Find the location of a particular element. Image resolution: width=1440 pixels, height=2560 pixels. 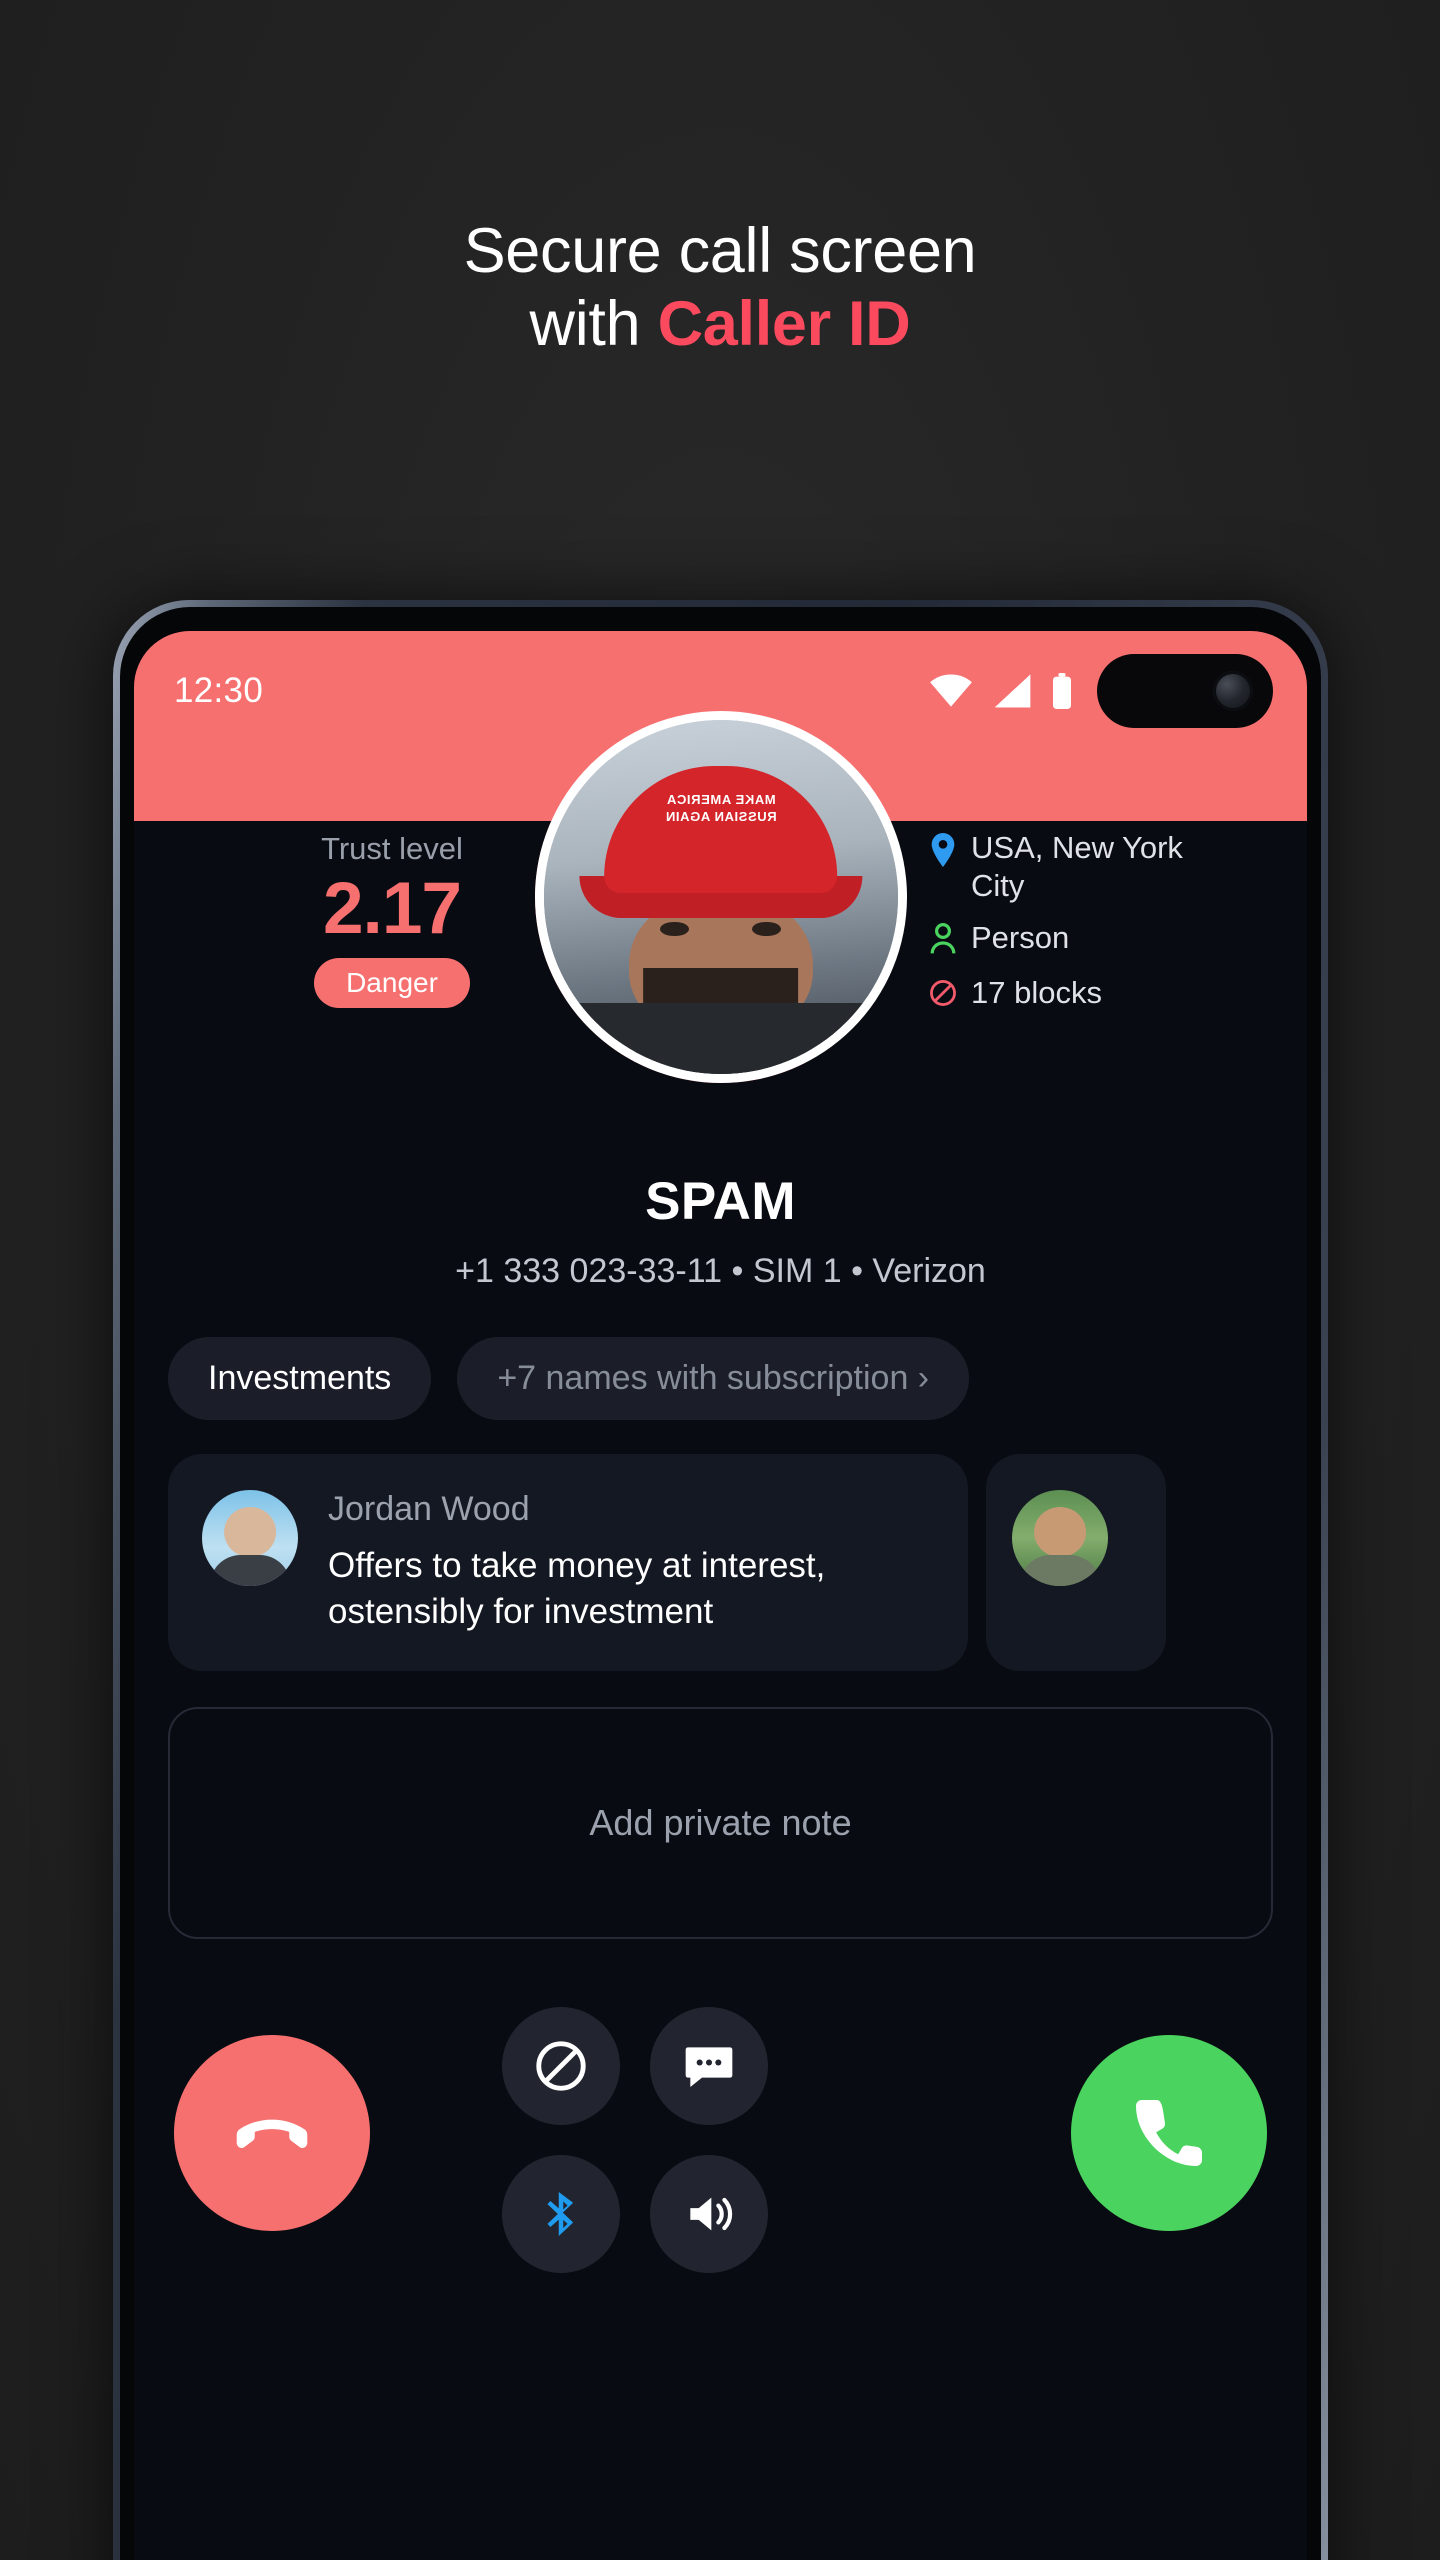

end-call-icon is located at coordinates (272, 2134).